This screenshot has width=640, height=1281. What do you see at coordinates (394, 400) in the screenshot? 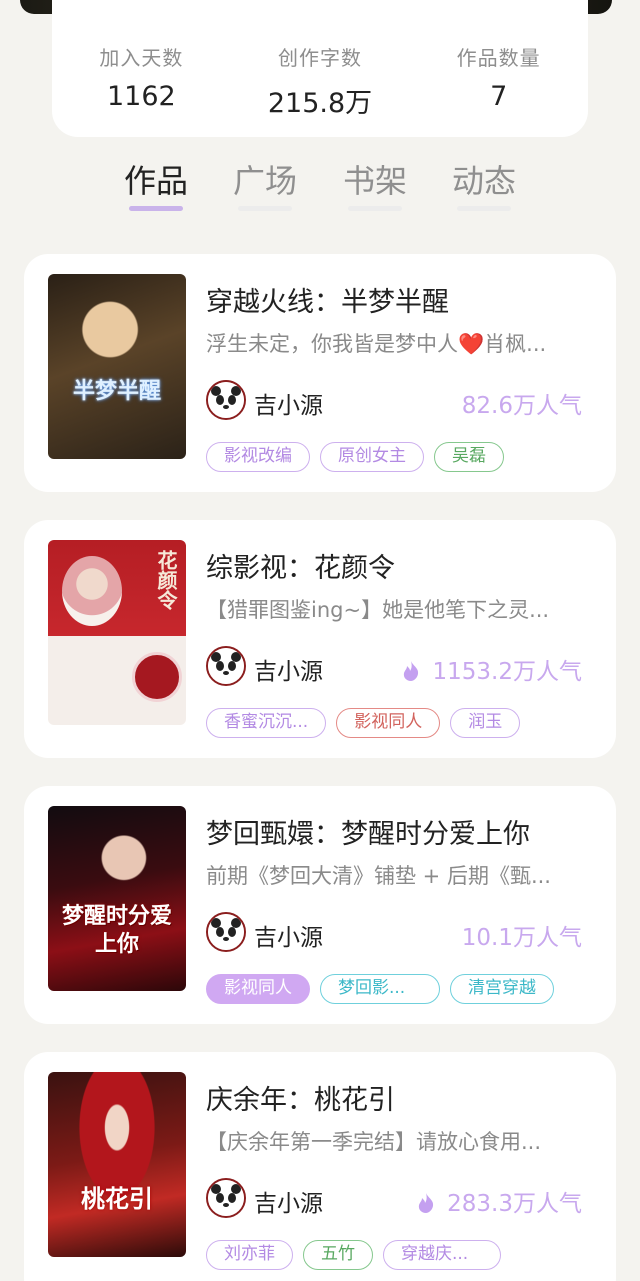
I see `author-row: 吉小源 82.6万人气` at bounding box center [394, 400].